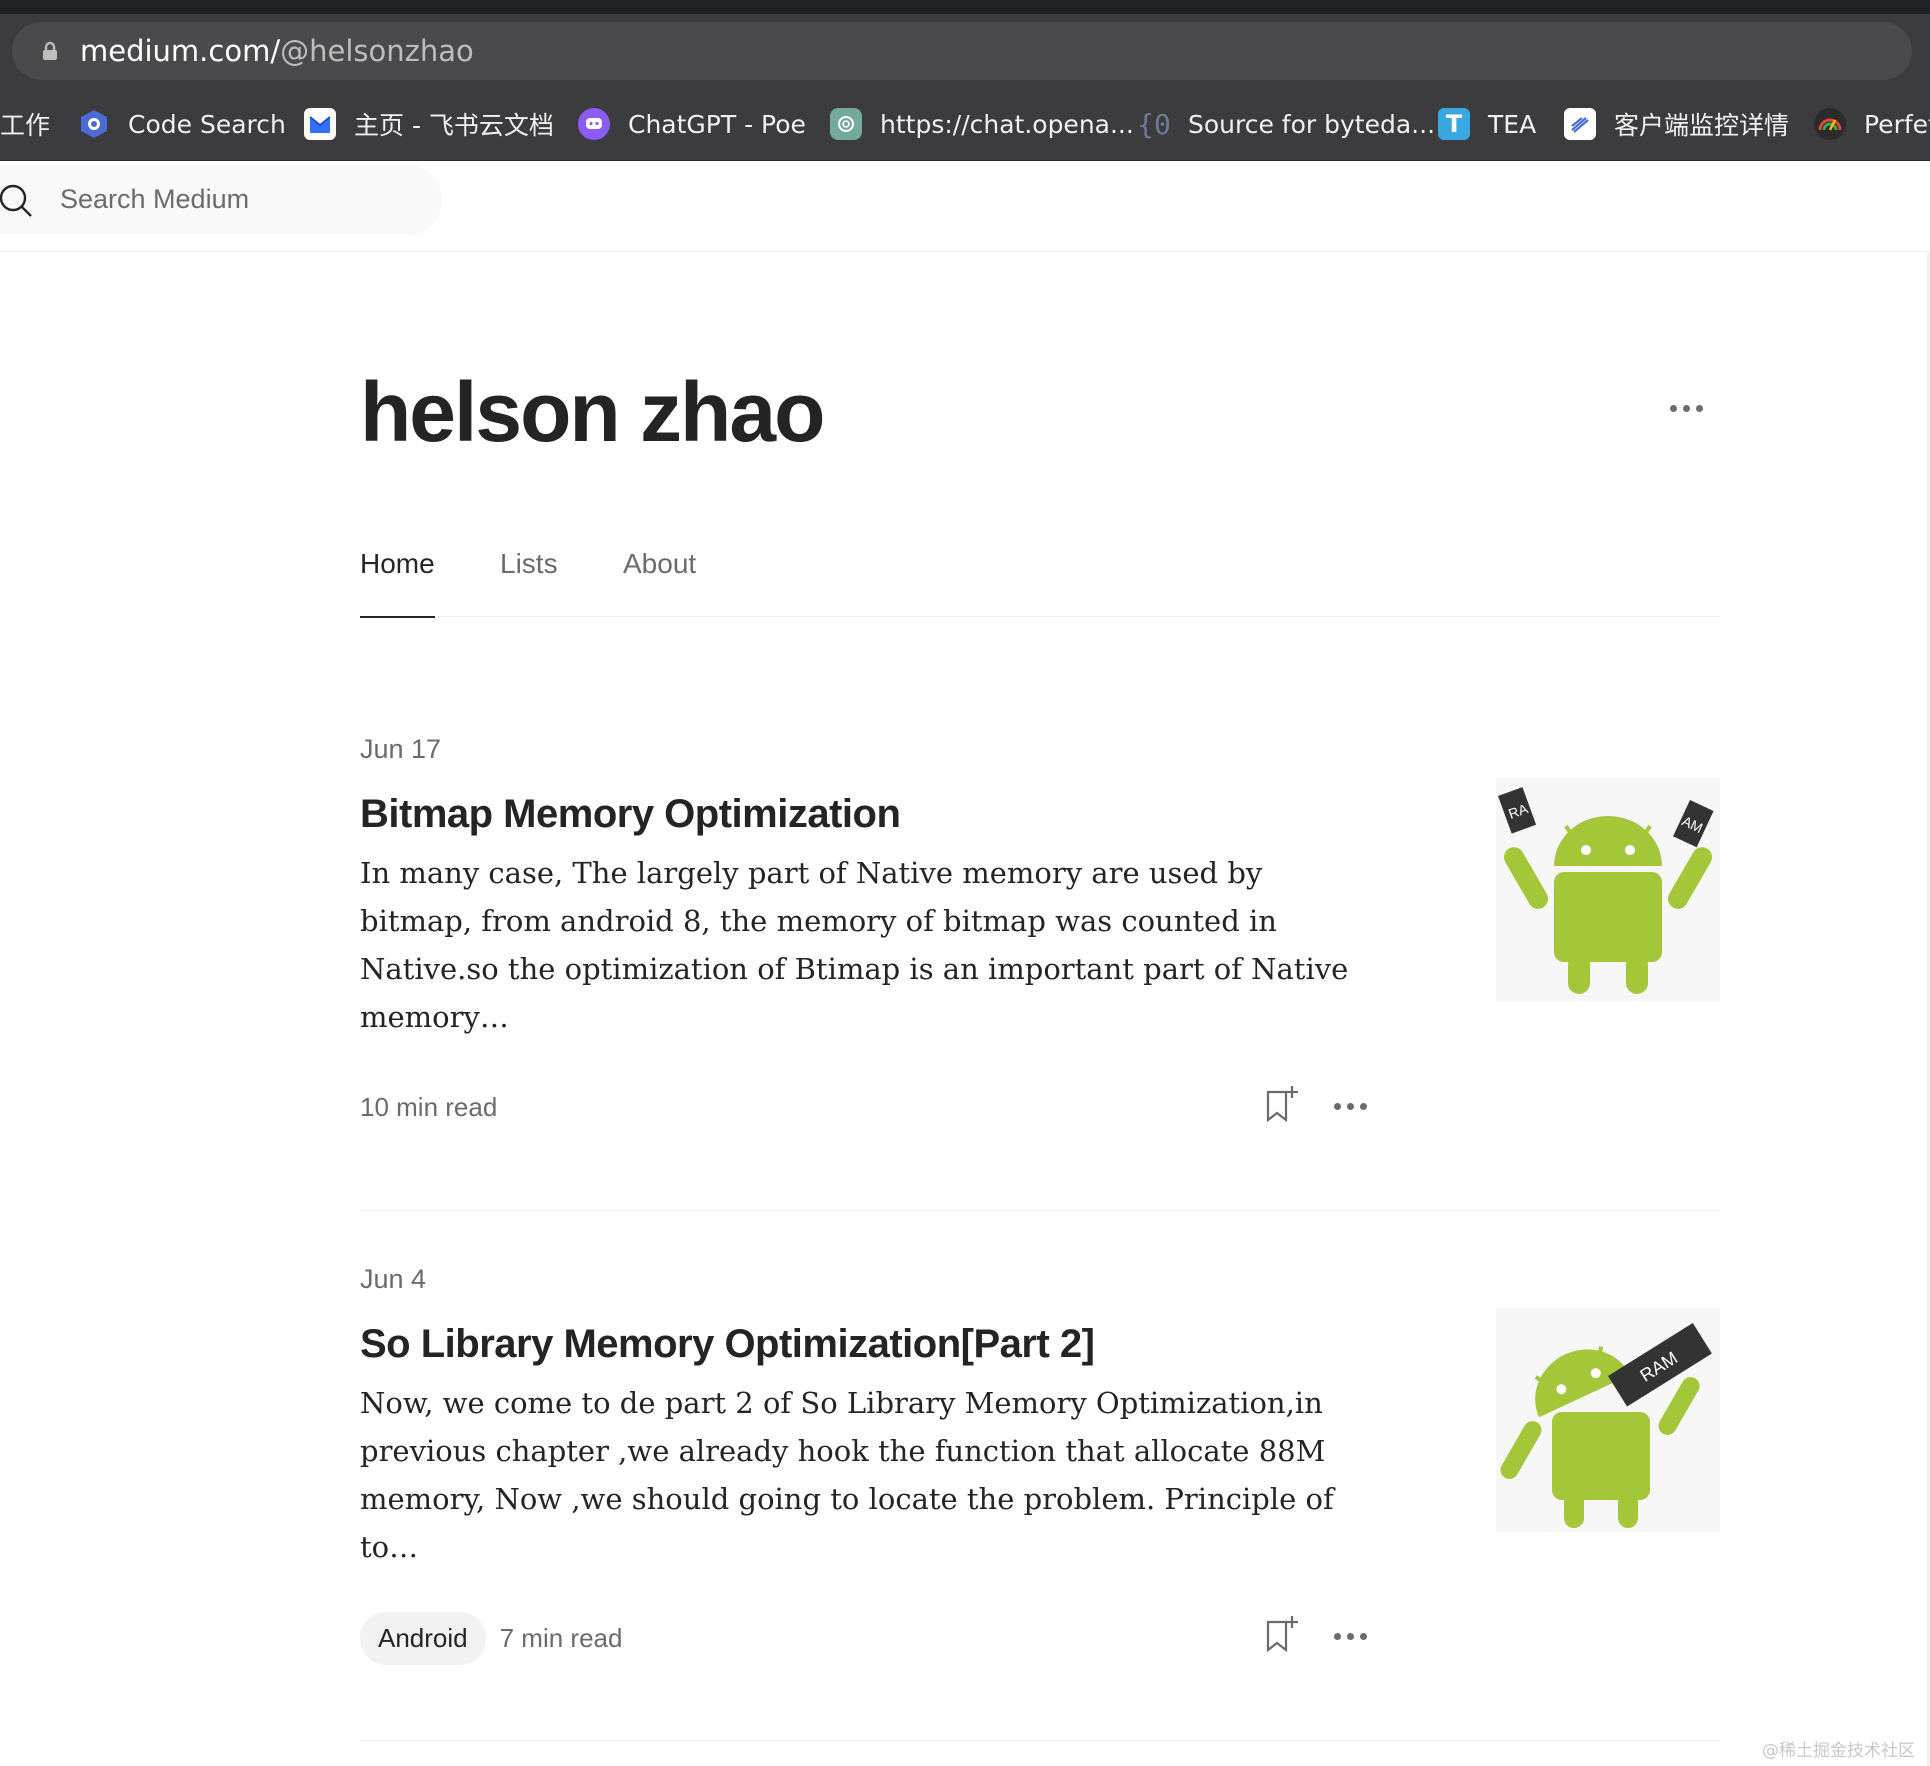 The height and width of the screenshot is (1766, 1930). I want to click on bookmark-tea: T TEA, so click(1487, 124).